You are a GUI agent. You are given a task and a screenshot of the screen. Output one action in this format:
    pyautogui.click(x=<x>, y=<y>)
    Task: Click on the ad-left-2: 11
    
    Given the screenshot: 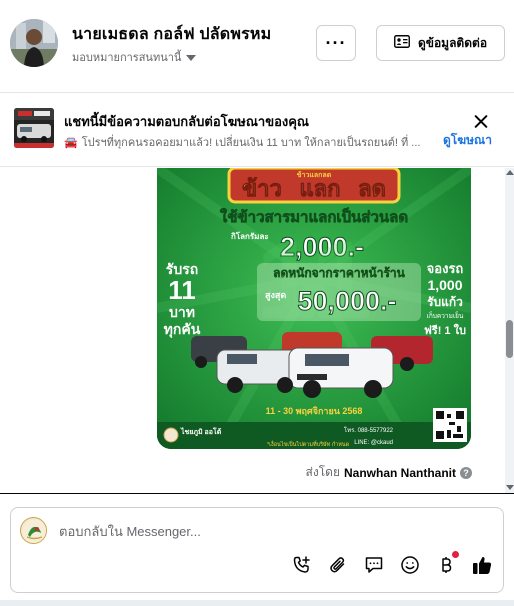 What is the action you would take?
    pyautogui.click(x=182, y=290)
    